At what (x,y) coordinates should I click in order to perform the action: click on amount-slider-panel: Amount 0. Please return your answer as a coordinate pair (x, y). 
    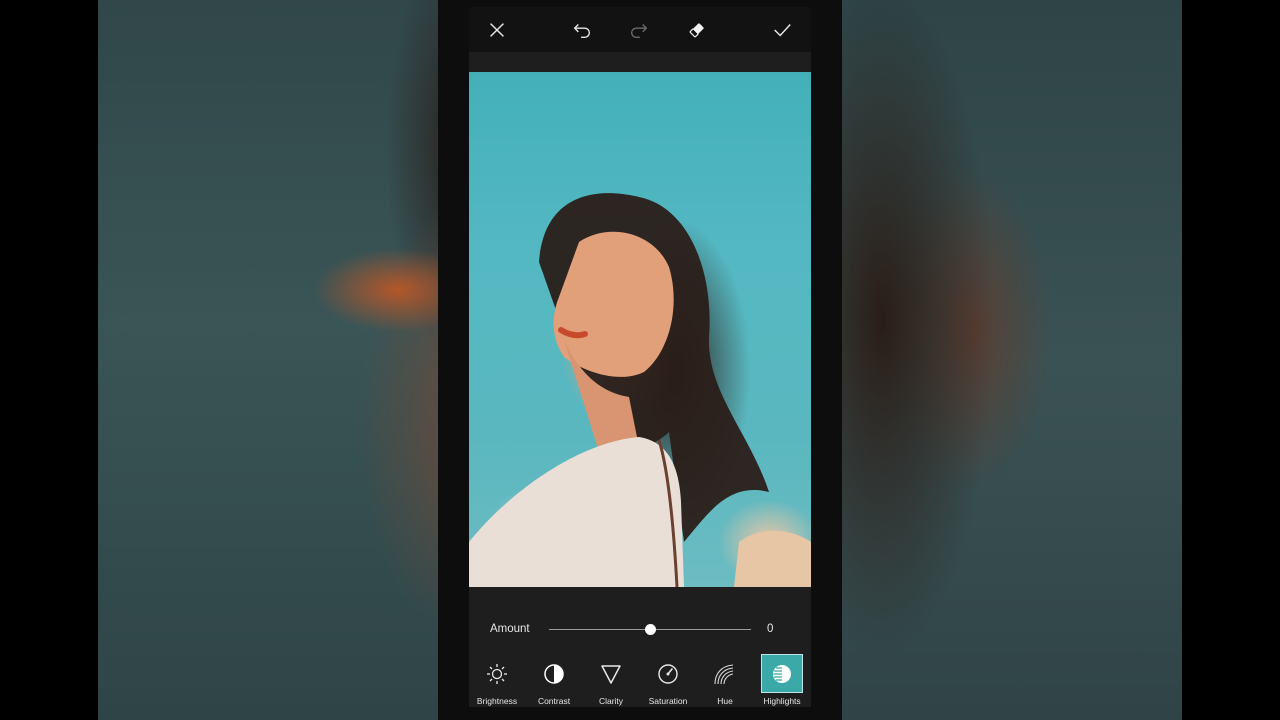
    Looking at the image, I should click on (640, 629).